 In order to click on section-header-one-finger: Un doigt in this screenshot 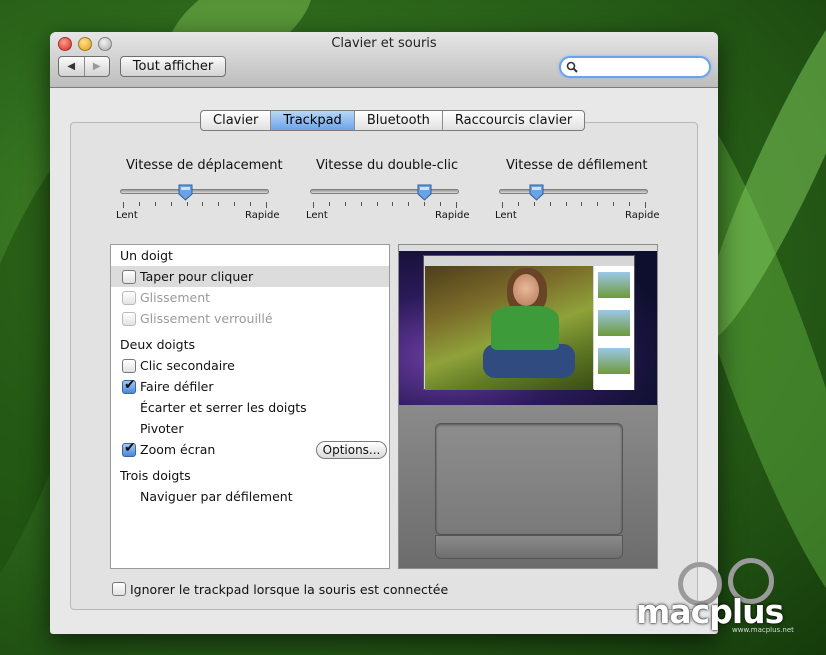, I will do `click(146, 255)`.